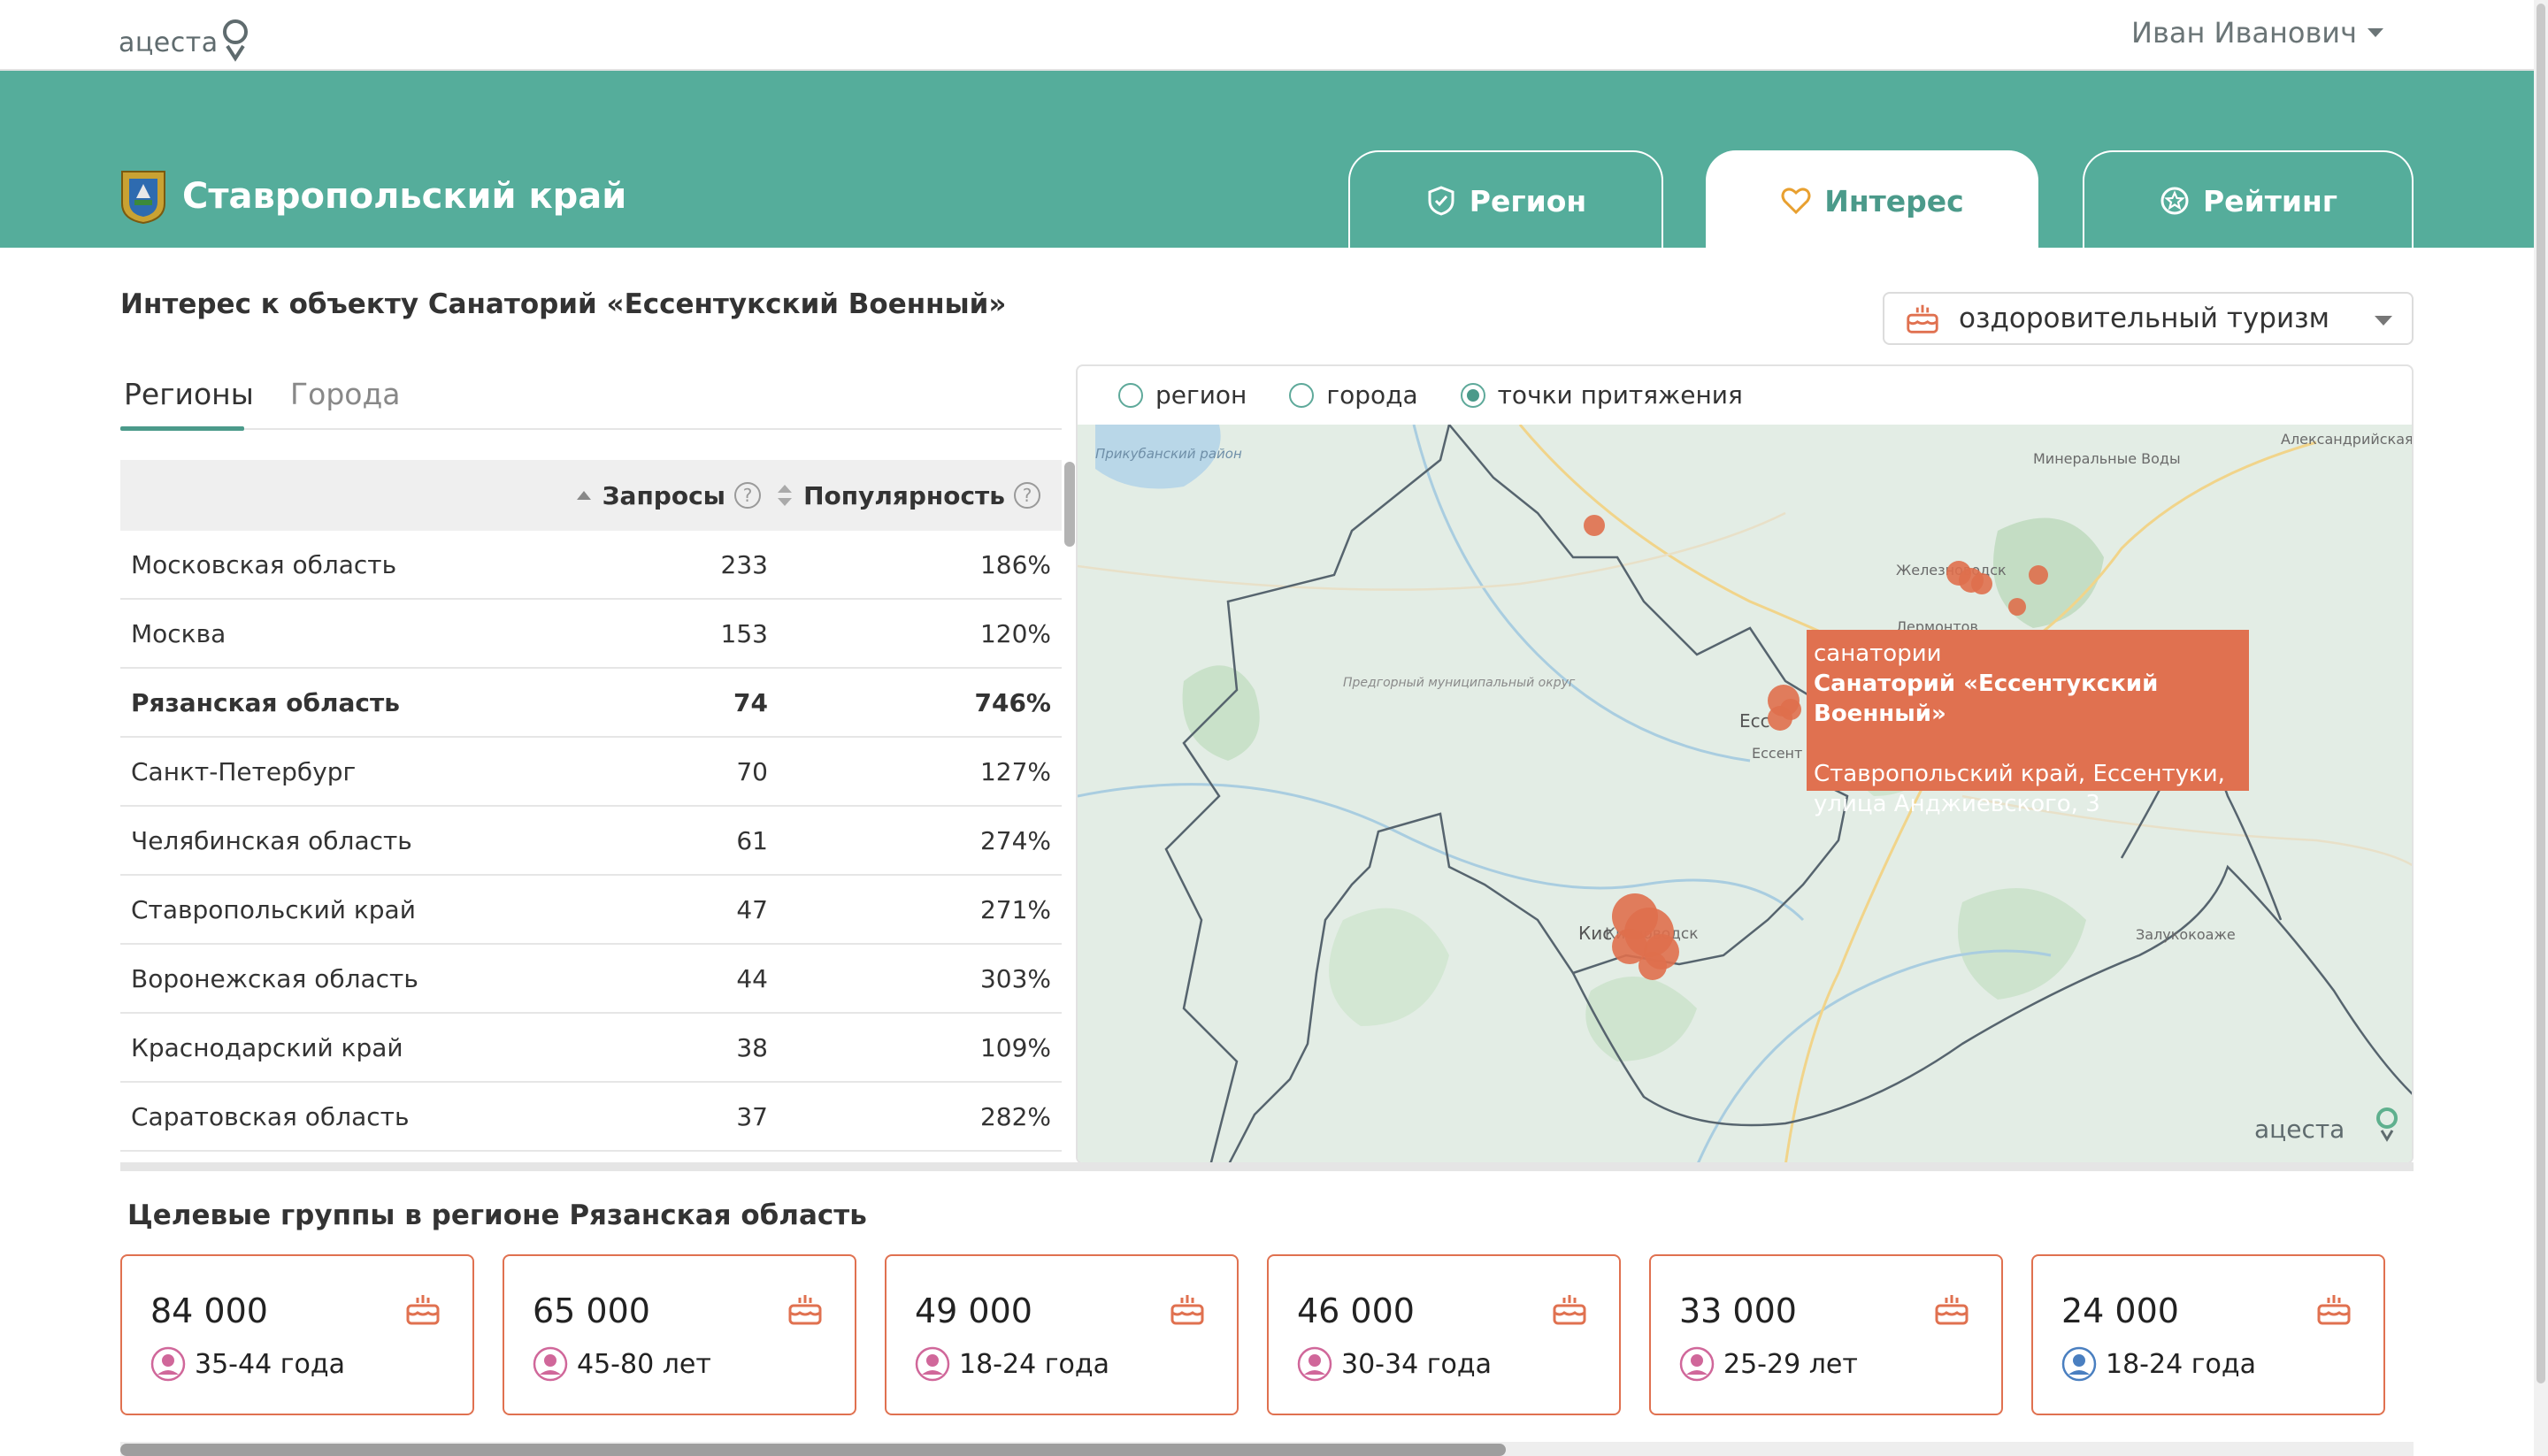 This screenshot has height=1456, width=2548. What do you see at coordinates (1062, 1334) in the screenshot?
I see `target-group-card: 49 000 18-24 года` at bounding box center [1062, 1334].